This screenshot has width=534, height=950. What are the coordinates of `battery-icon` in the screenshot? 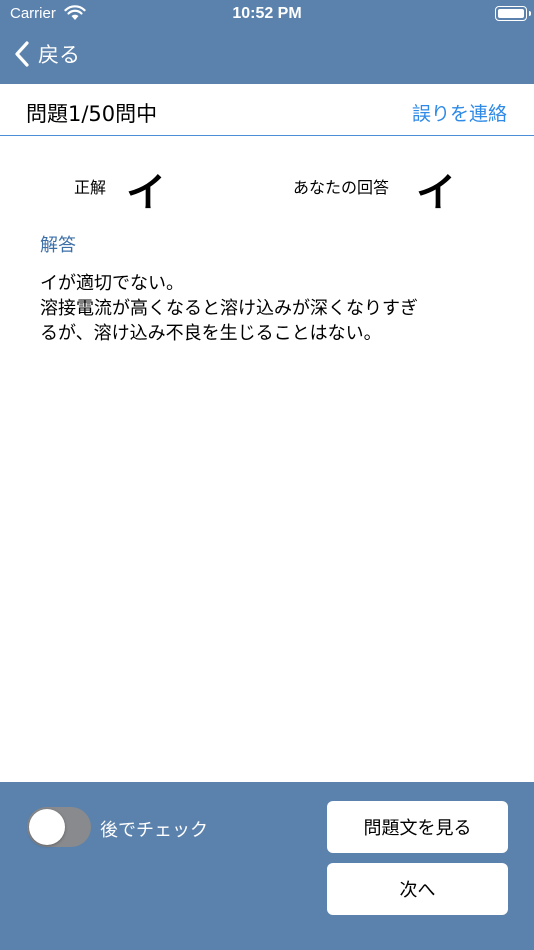 It's located at (513, 13).